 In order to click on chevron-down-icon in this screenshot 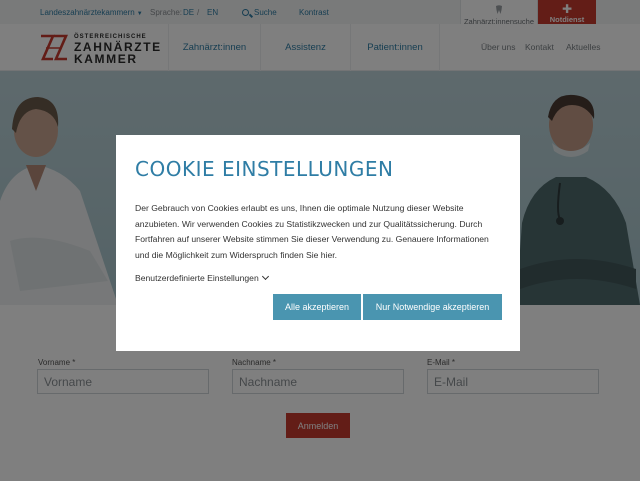, I will do `click(265, 276)`.